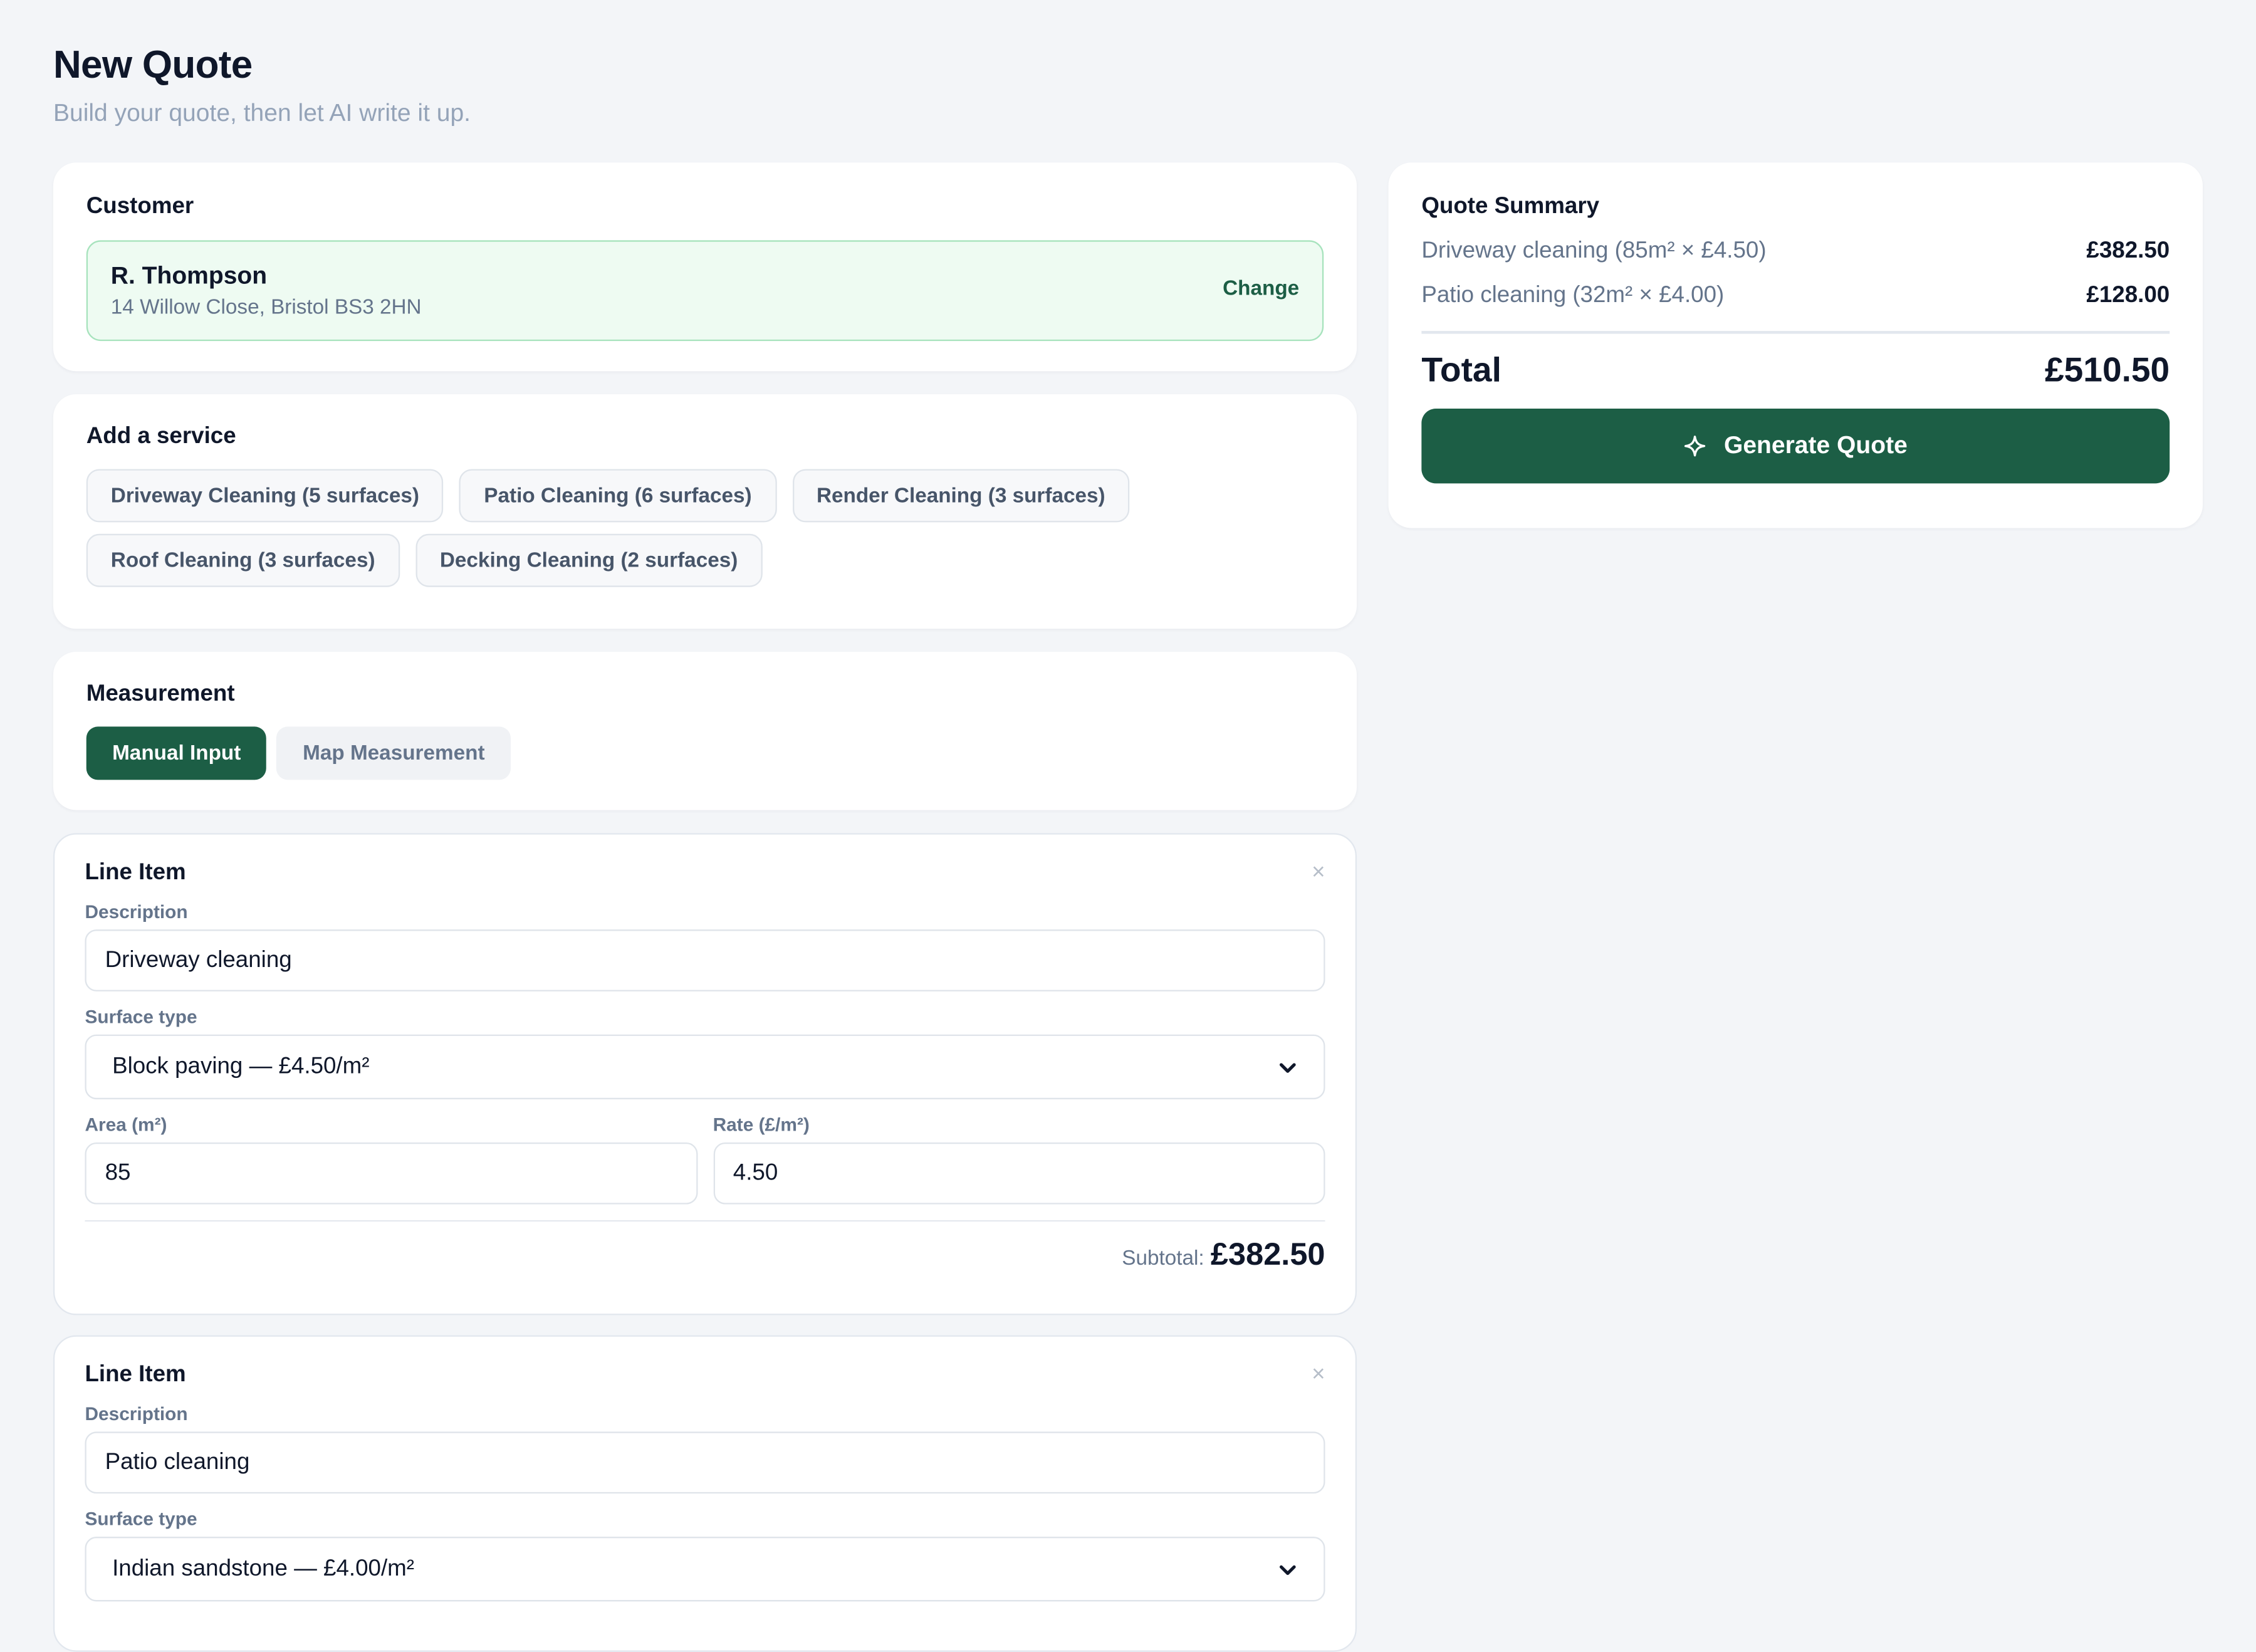 Image resolution: width=2256 pixels, height=1652 pixels. I want to click on service-chip-decking: Decking Cleaning (2 surfaces), so click(589, 560).